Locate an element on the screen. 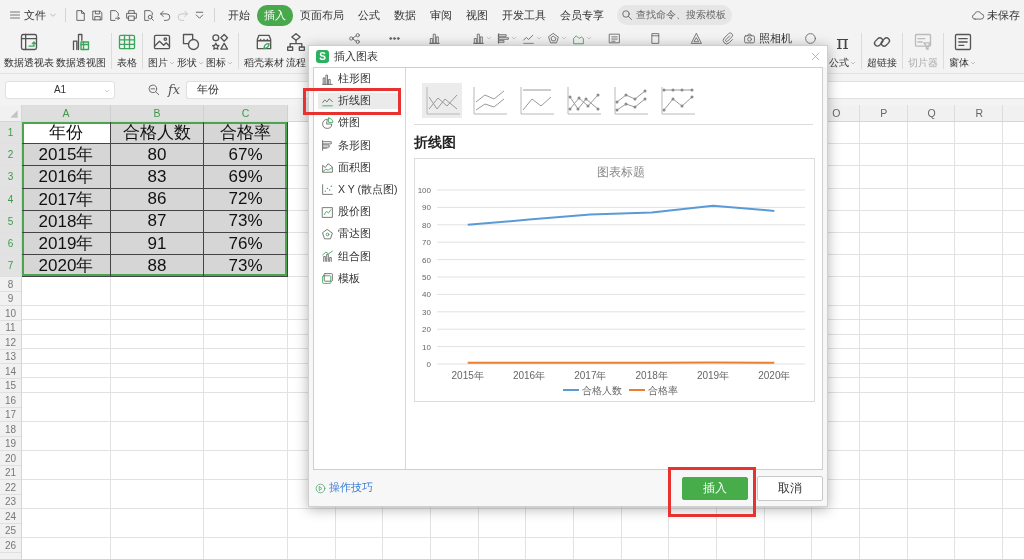  row-number: 14 is located at coordinates (10, 371).